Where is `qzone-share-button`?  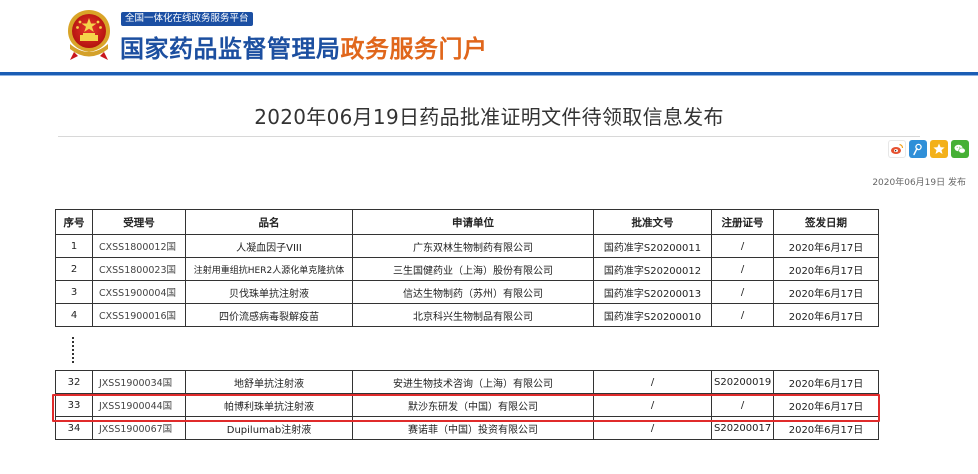 qzone-share-button is located at coordinates (939, 149).